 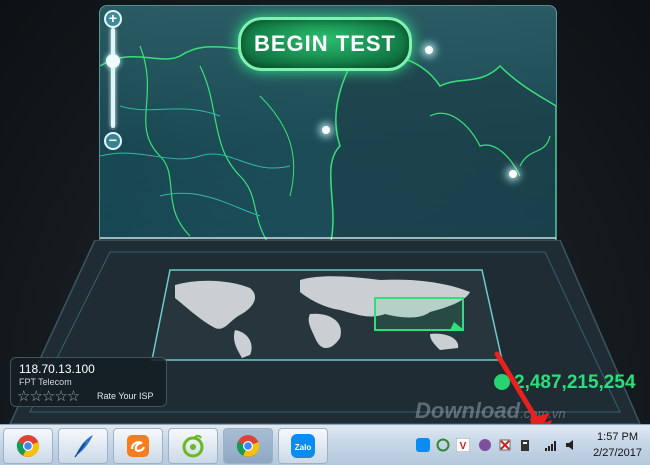 I want to click on coccoc-icon, so click(x=193, y=446).